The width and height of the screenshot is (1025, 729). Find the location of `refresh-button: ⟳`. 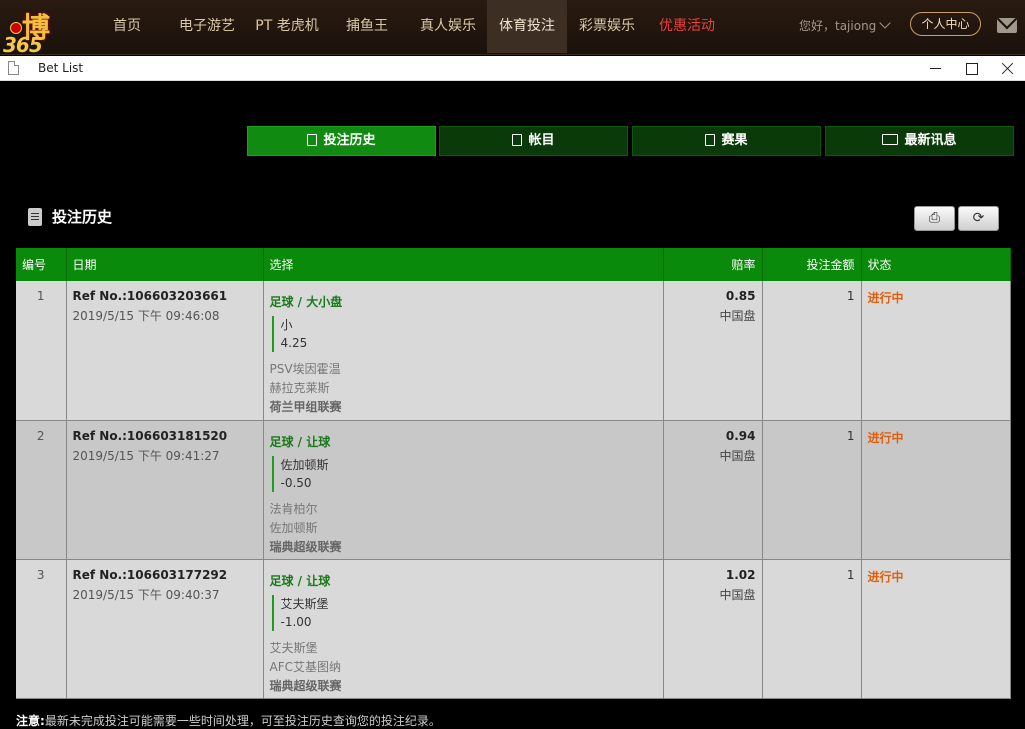

refresh-button: ⟳ is located at coordinates (978, 218).